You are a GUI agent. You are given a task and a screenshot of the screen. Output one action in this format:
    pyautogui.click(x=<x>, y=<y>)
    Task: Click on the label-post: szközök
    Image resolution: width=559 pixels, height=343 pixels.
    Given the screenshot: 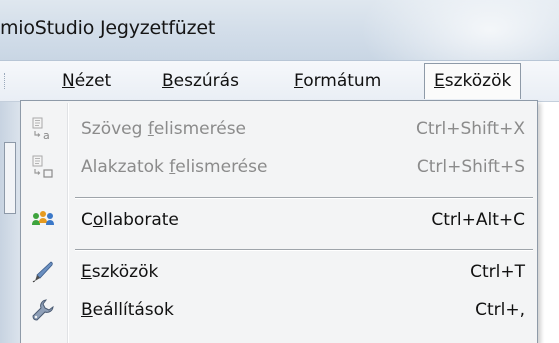 What is the action you would take?
    pyautogui.click(x=125, y=272)
    